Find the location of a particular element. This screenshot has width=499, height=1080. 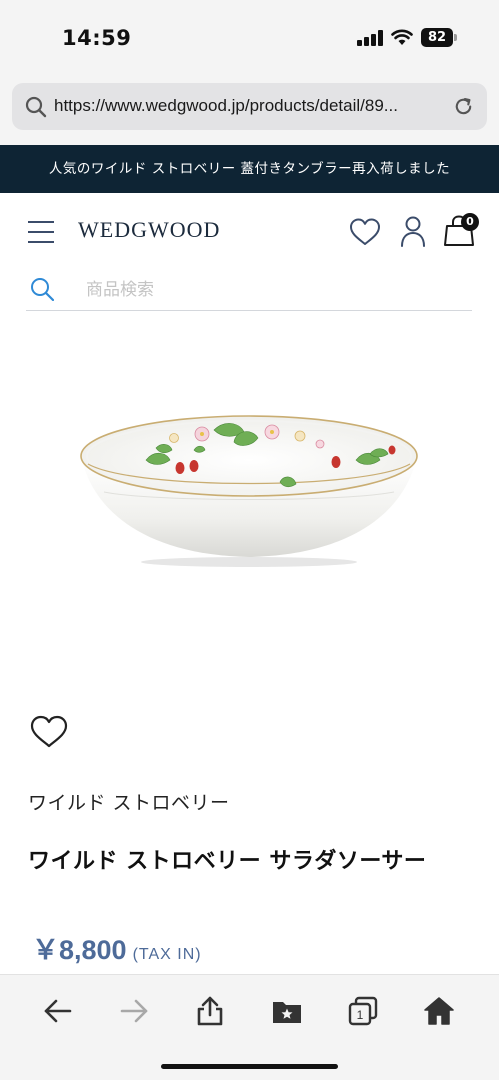

tabs-count: 1 is located at coordinates (360, 1015).